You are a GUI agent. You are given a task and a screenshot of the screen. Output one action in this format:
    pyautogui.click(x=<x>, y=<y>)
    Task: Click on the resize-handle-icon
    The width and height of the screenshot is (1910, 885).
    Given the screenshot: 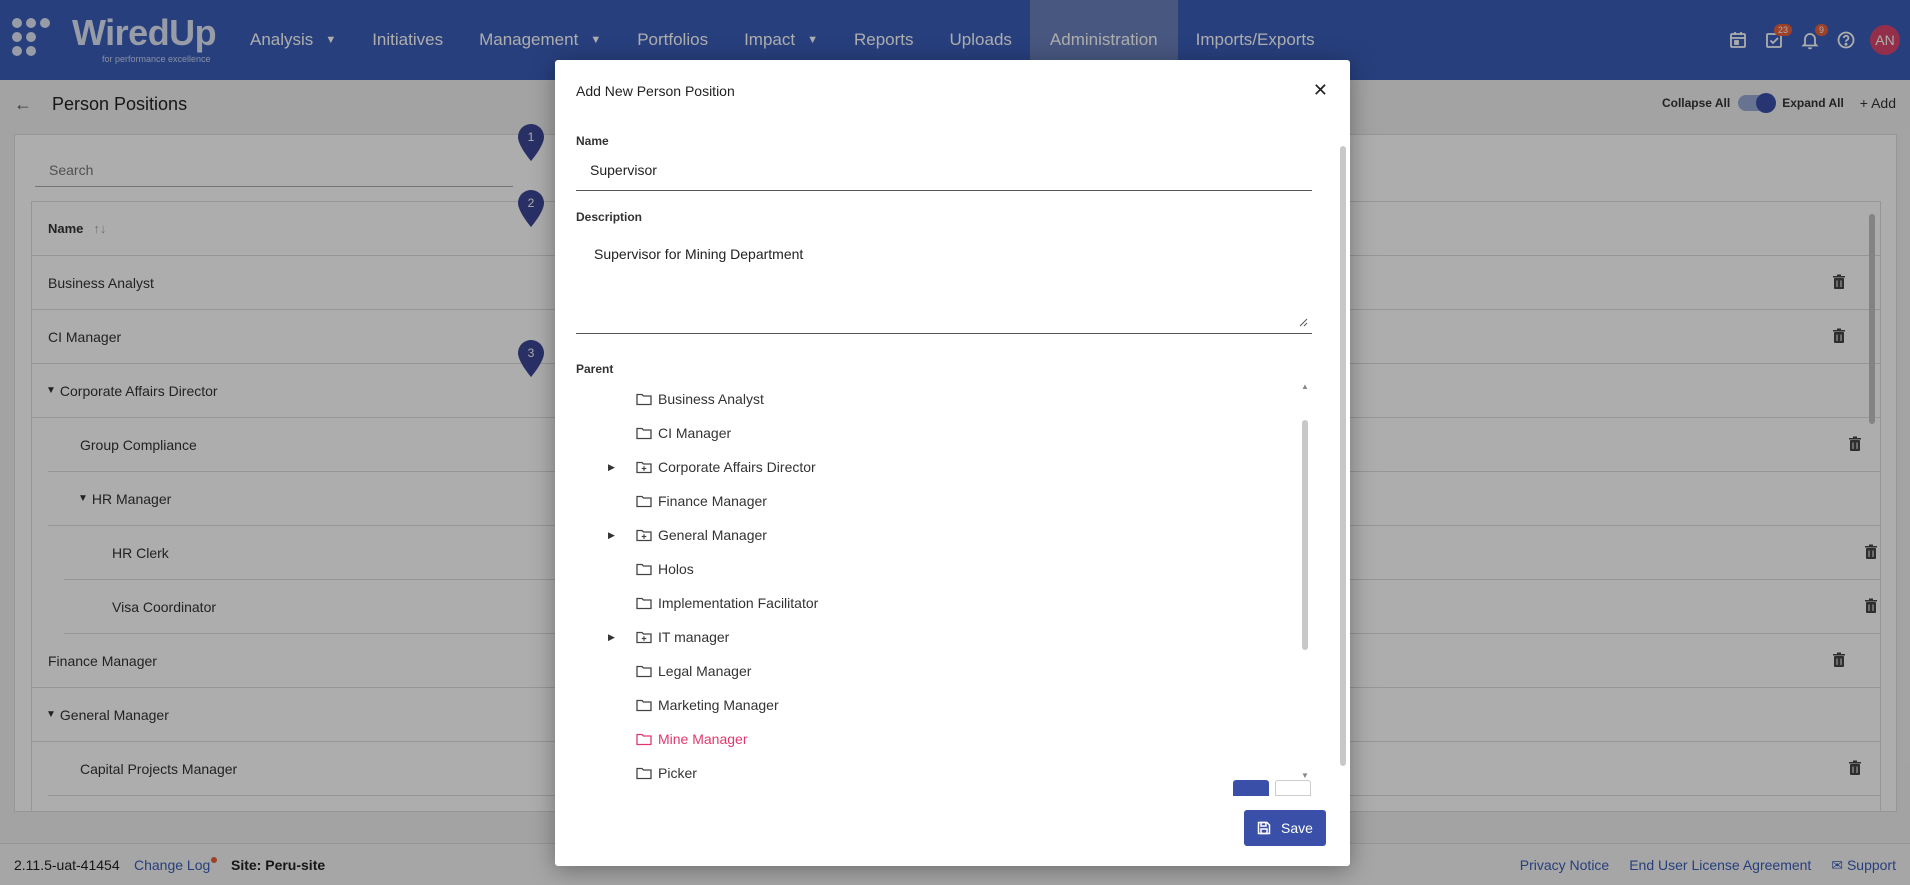 What is the action you would take?
    pyautogui.click(x=1303, y=322)
    